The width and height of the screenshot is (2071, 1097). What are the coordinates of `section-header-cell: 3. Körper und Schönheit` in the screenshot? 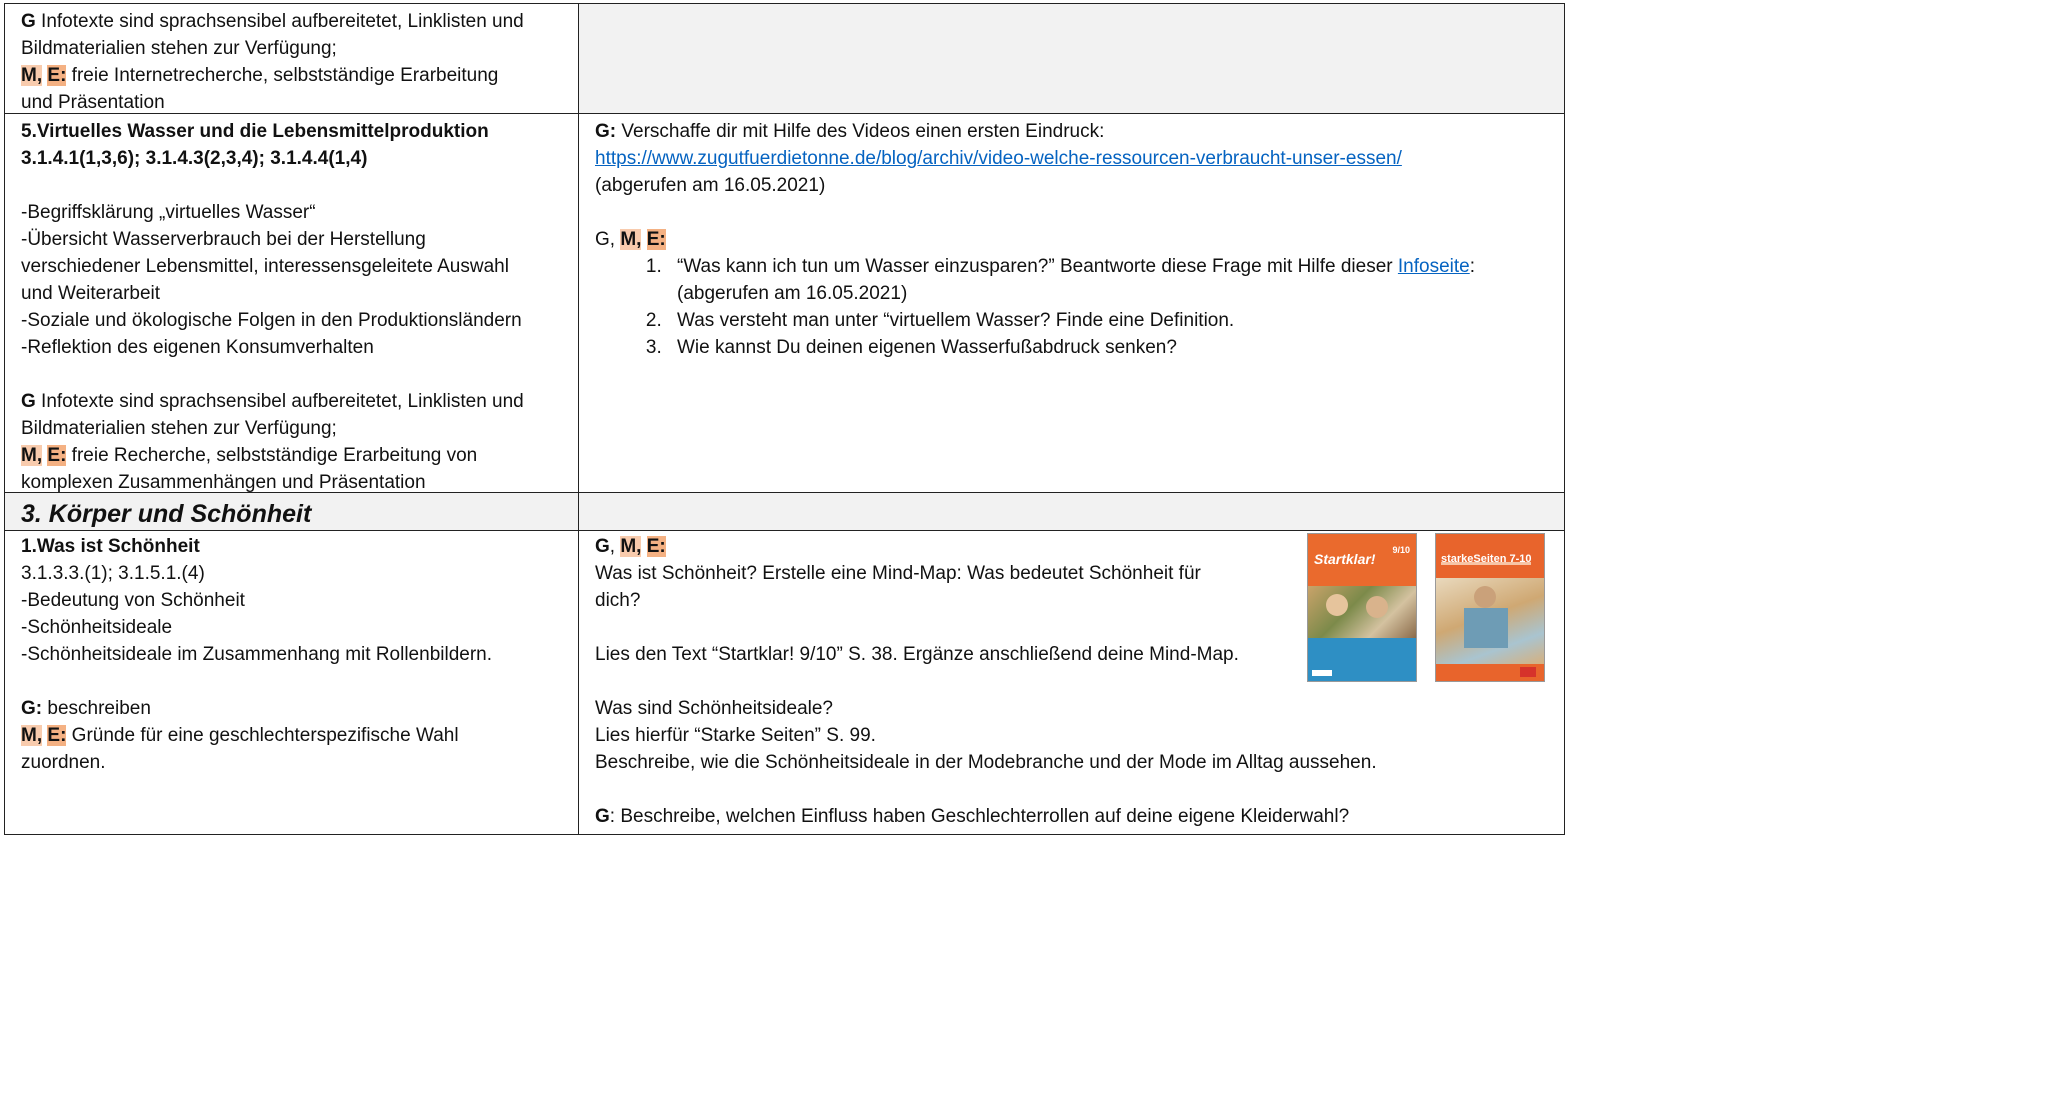 It's located at (291, 511).